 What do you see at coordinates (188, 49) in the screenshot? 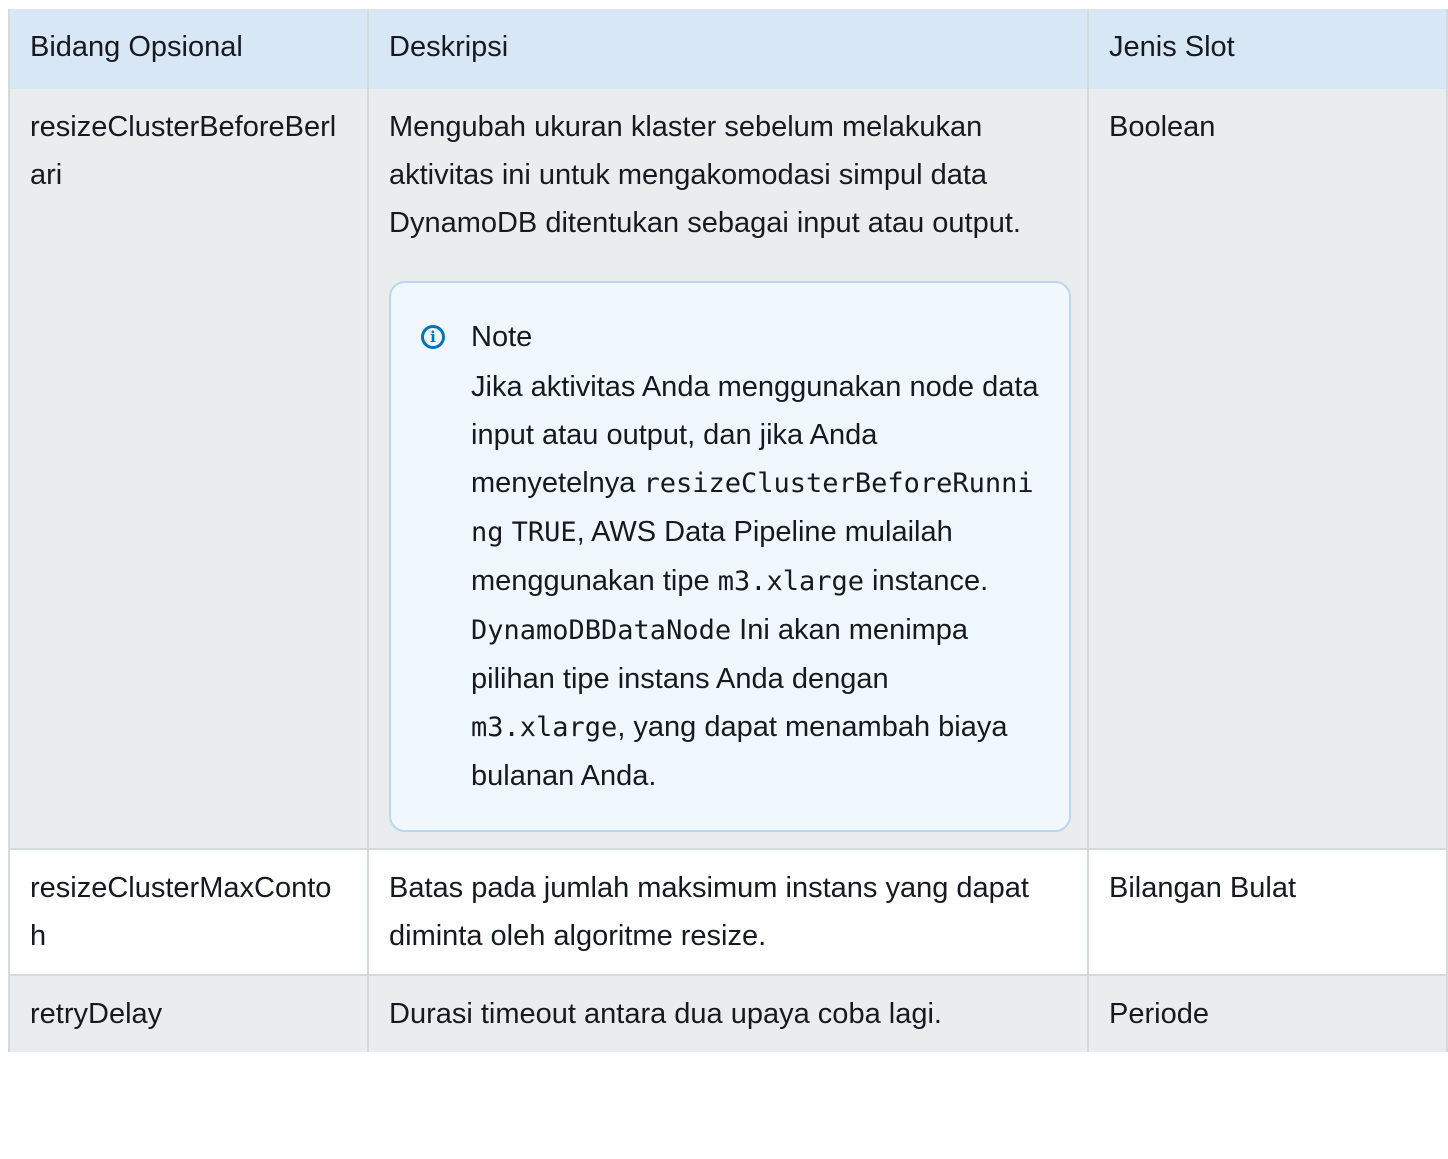
I see `column-header-field: Bidang Opsional` at bounding box center [188, 49].